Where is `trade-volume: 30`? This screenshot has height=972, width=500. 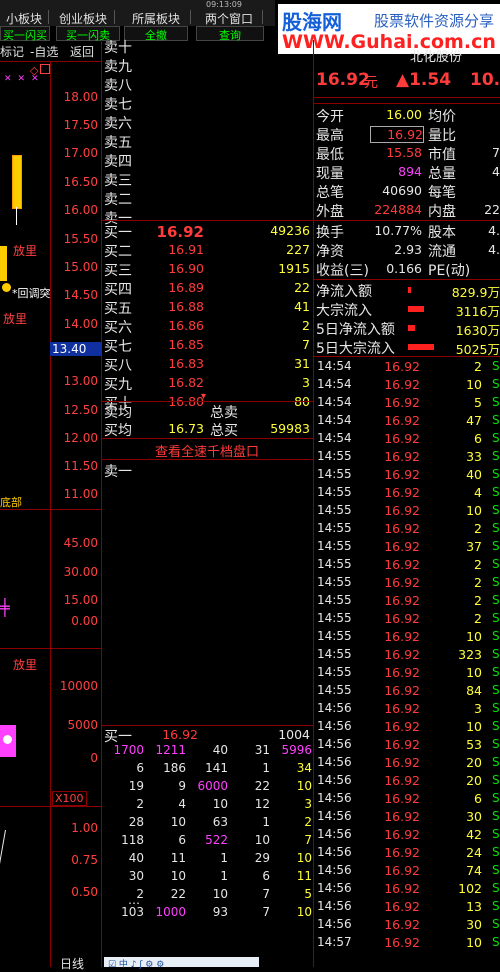
trade-volume: 30 is located at coordinates (474, 816).